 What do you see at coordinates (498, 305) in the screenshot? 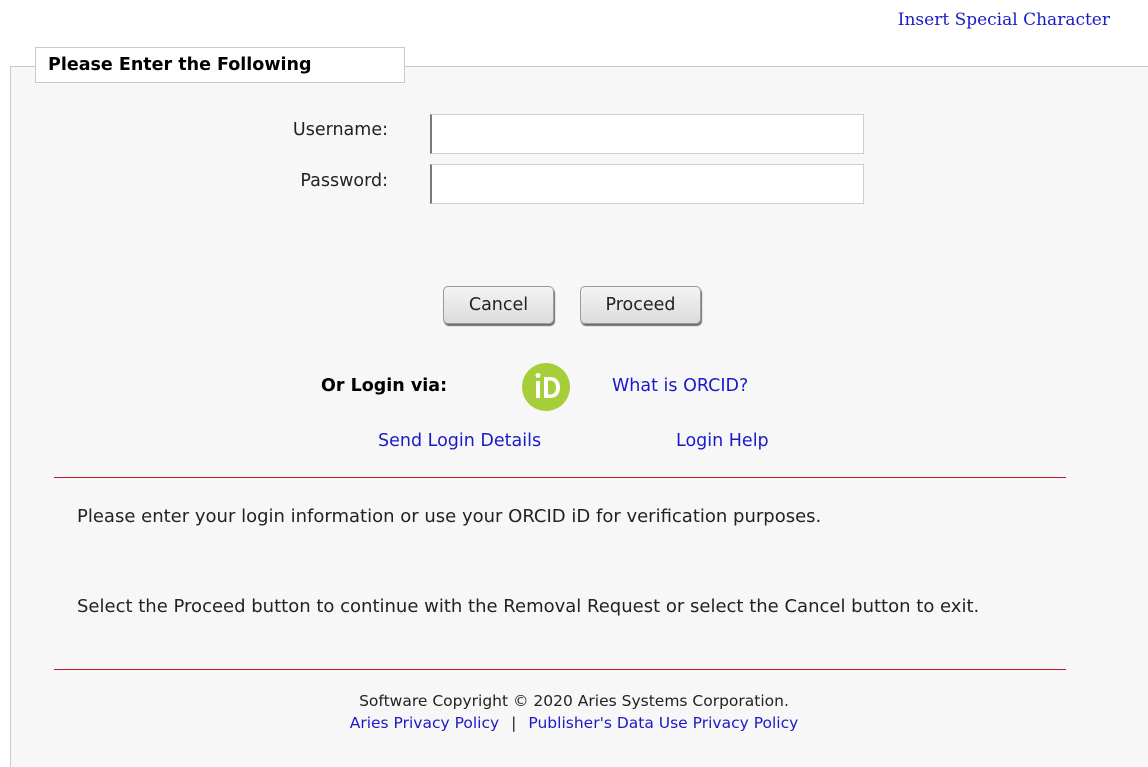
I see `cancel-button: Cancel` at bounding box center [498, 305].